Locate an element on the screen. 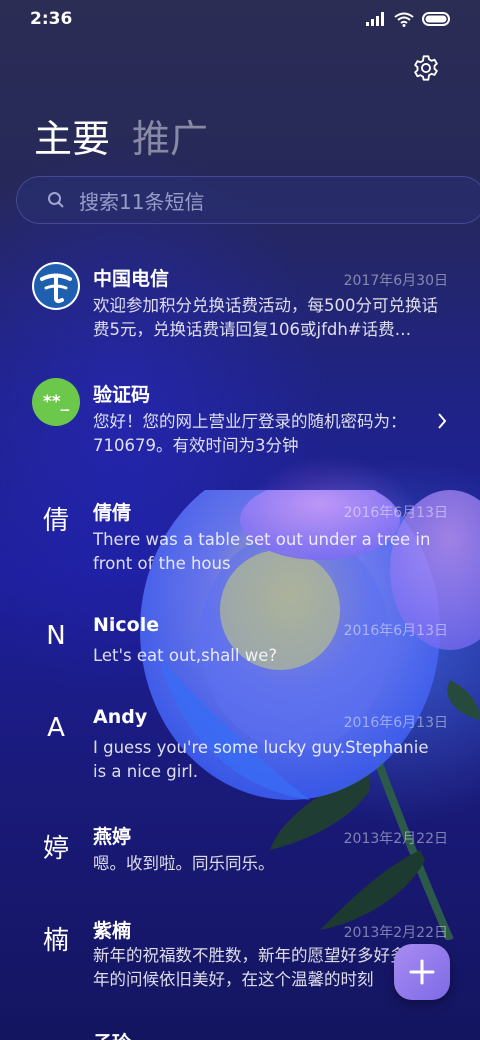 The width and height of the screenshot is (480, 1040). message-preview: 嗯。收到啦。同乐同乐。 is located at coordinates (184, 863).